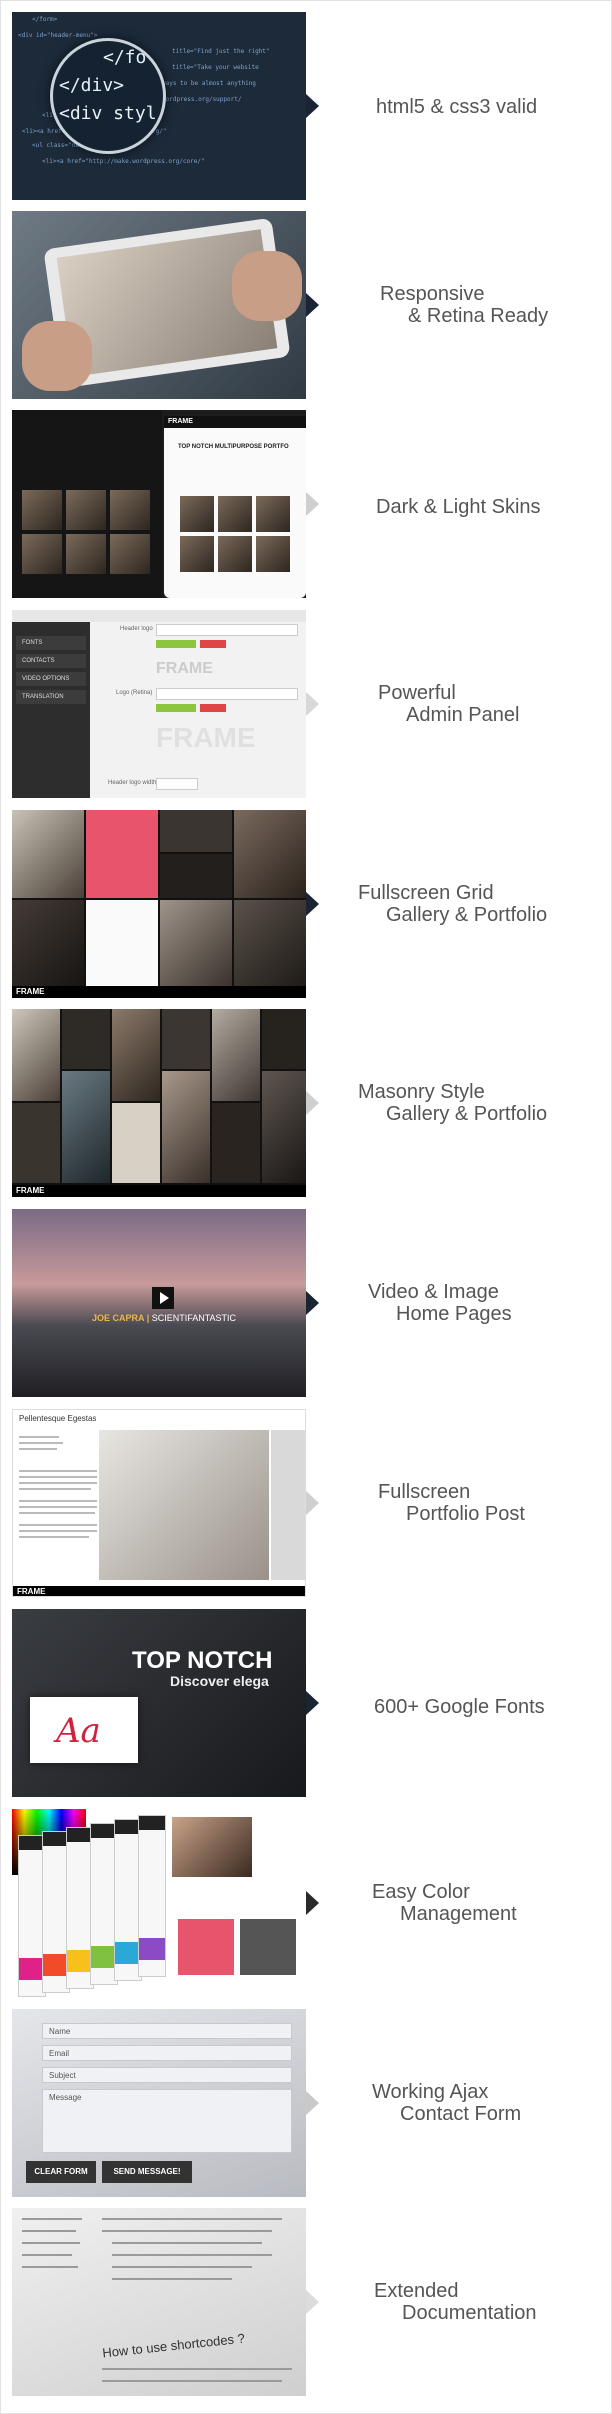 This screenshot has height=2414, width=612. Describe the element at coordinates (194, 1318) in the screenshot. I see `video-subtitle: SCIENTIFANTASTIC` at that location.